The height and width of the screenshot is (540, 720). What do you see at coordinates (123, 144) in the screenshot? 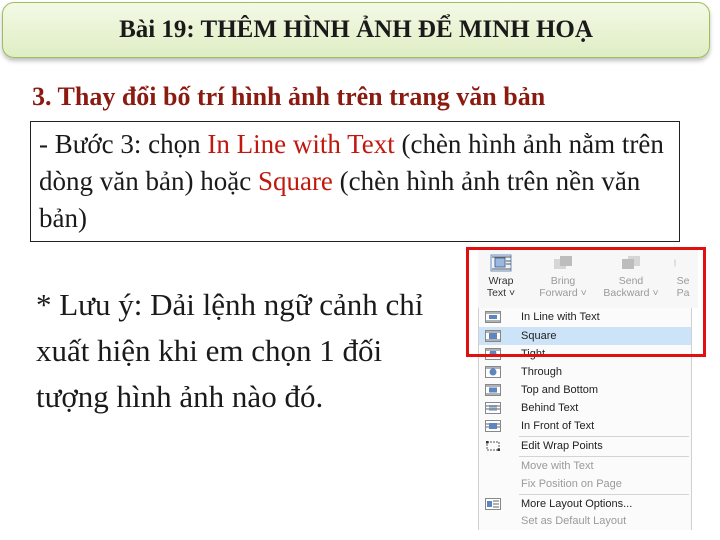
I see `step-prefix: - Bước 3: chọn` at bounding box center [123, 144].